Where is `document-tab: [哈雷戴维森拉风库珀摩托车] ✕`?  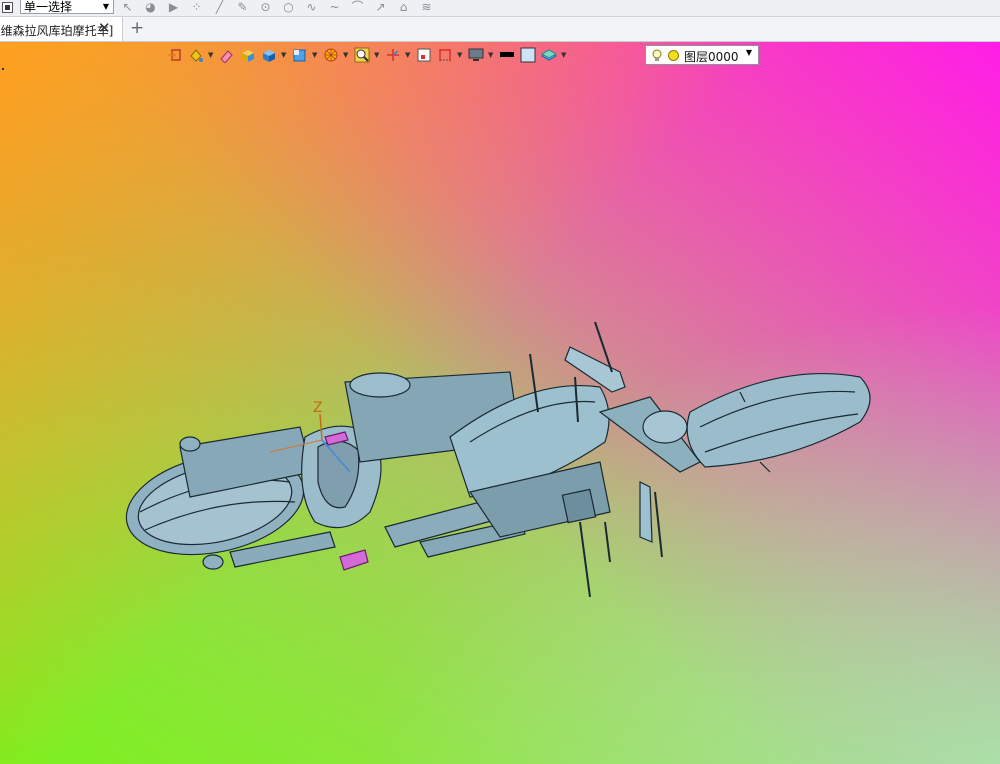 document-tab: [哈雷戴维森拉风库珀摩托车] ✕ is located at coordinates (61, 29).